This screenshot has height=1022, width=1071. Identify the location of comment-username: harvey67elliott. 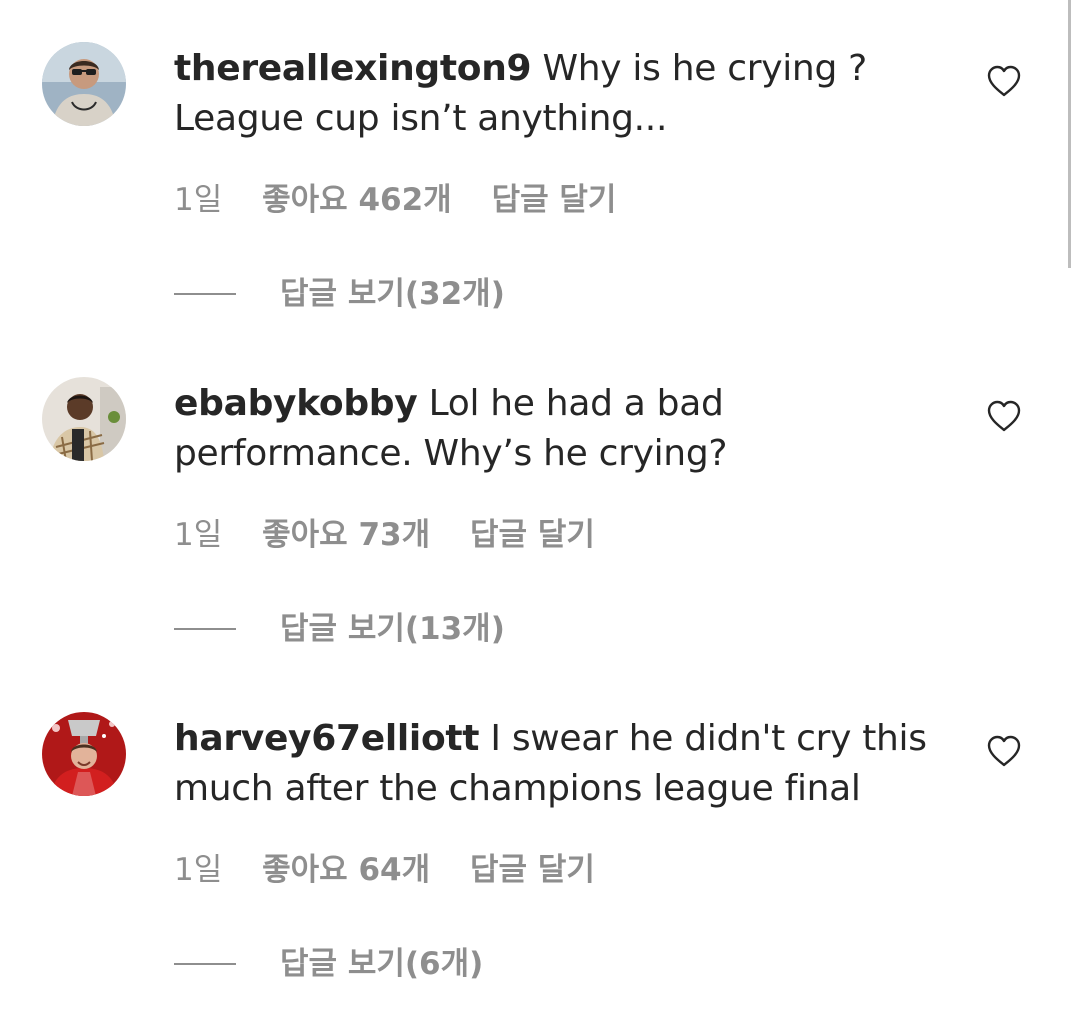
(327, 738).